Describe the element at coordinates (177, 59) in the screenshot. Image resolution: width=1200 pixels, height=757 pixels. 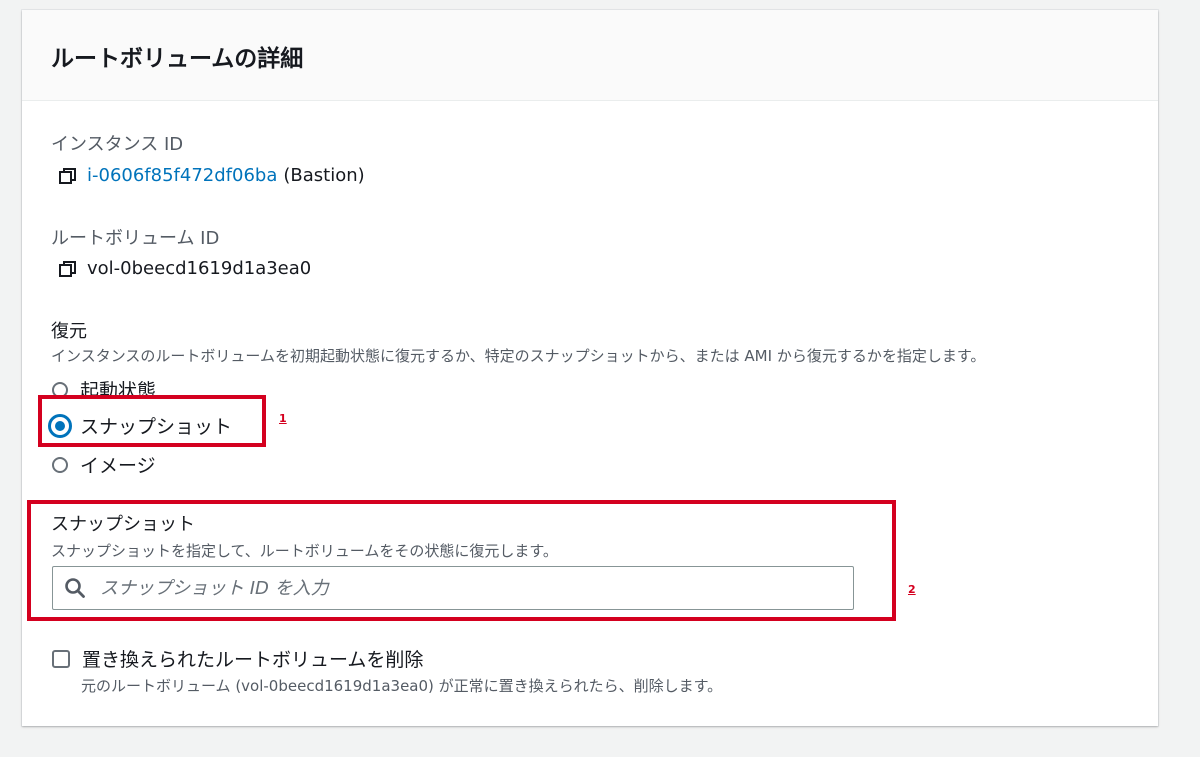
I see `panel-title: ルートボリュームの詳細` at that location.